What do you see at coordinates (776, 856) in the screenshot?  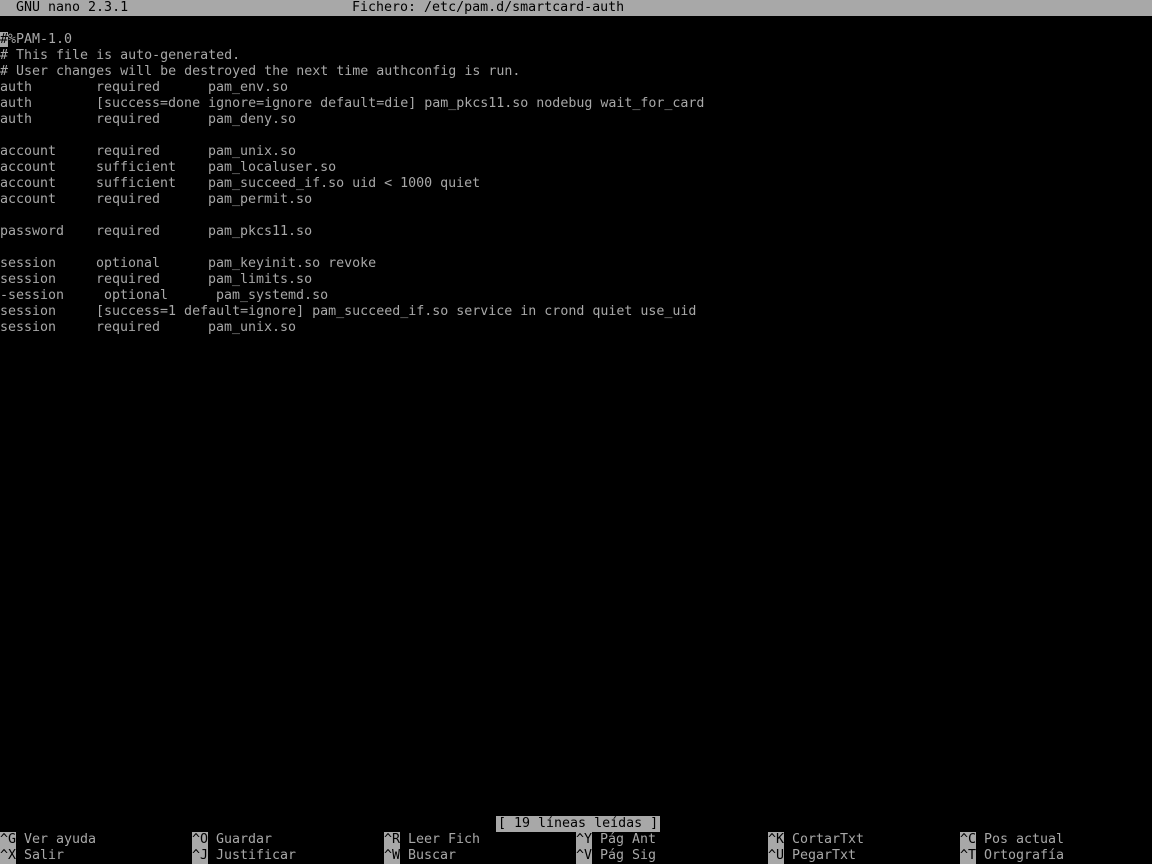 I see `shortcut-key: ^U` at bounding box center [776, 856].